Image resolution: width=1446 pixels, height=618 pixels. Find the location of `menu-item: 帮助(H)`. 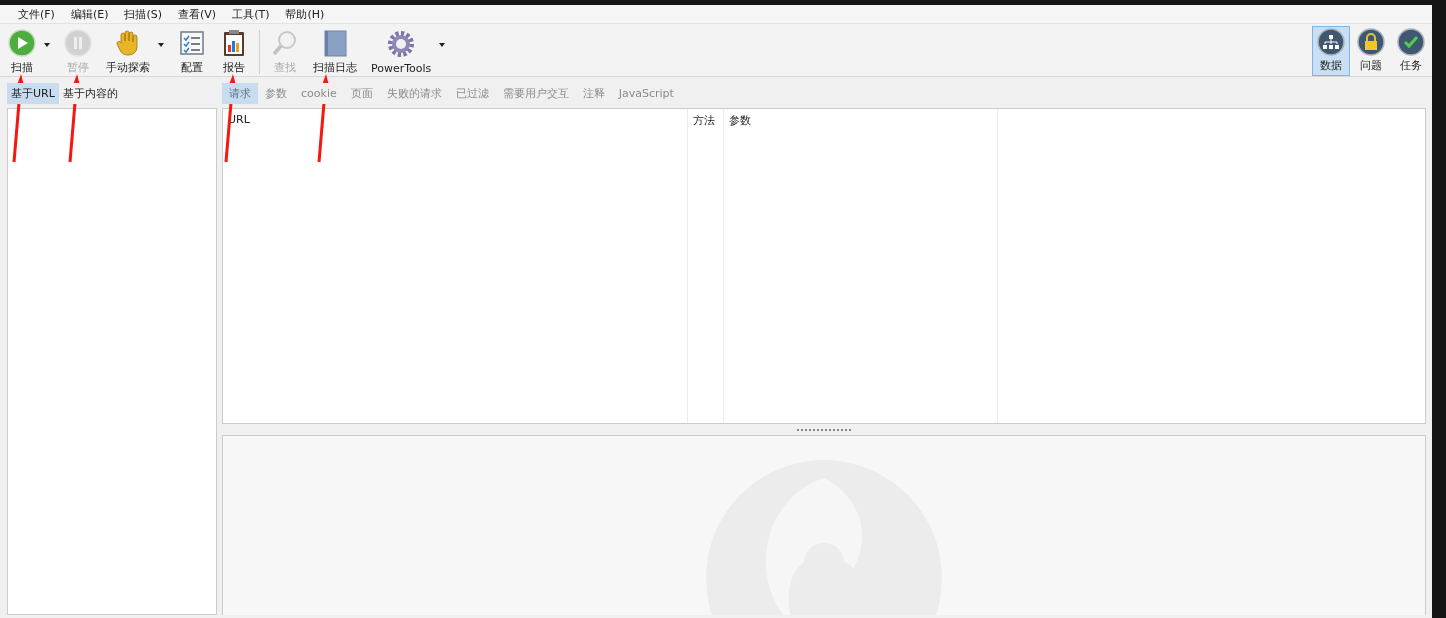

menu-item: 帮助(H) is located at coordinates (305, 14).